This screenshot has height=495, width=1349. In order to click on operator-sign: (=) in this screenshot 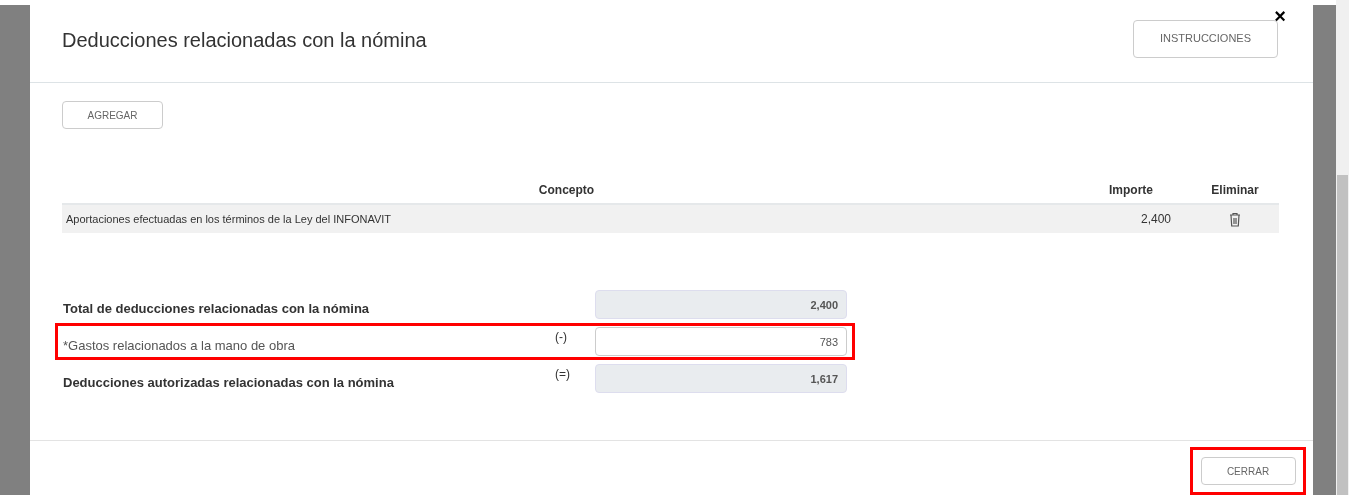, I will do `click(562, 374)`.